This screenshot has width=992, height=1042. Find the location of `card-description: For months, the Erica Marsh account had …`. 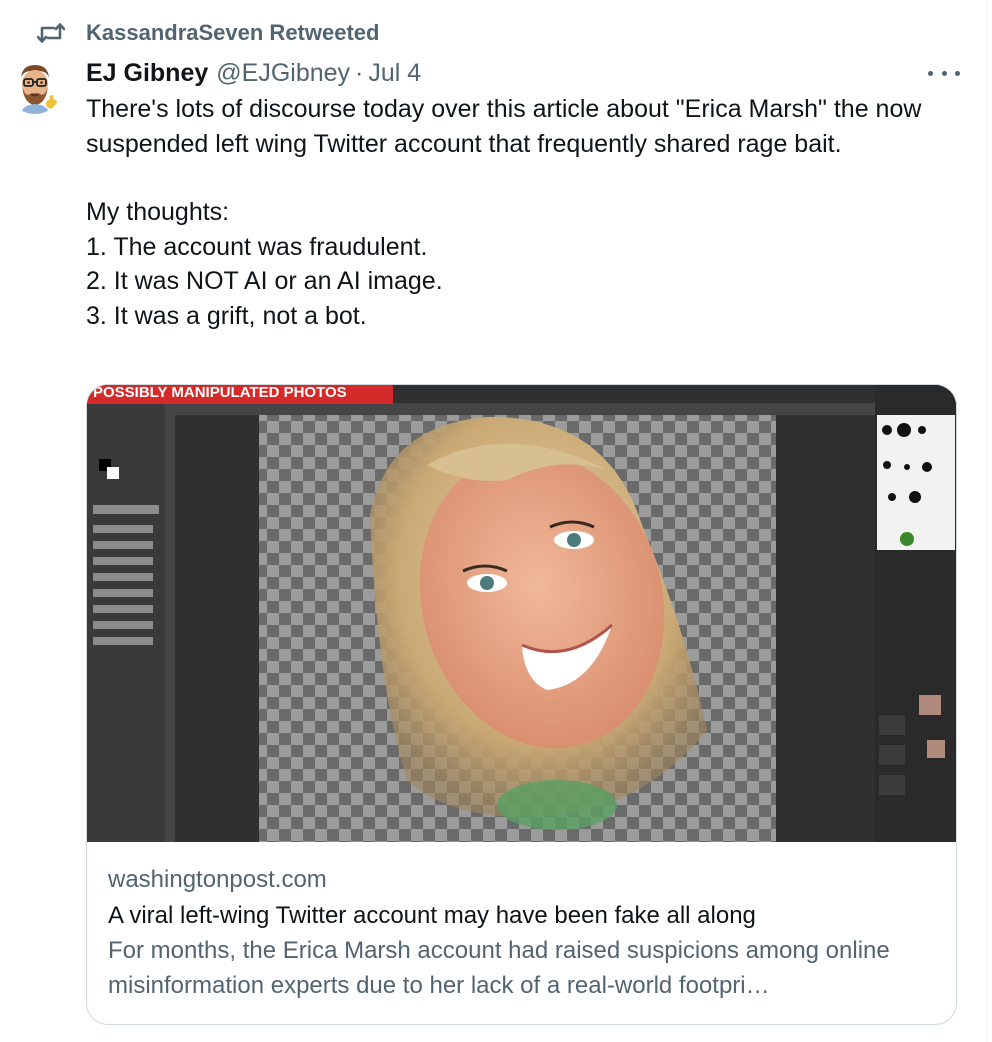

card-description: For months, the Erica Marsh account had … is located at coordinates (499, 968).